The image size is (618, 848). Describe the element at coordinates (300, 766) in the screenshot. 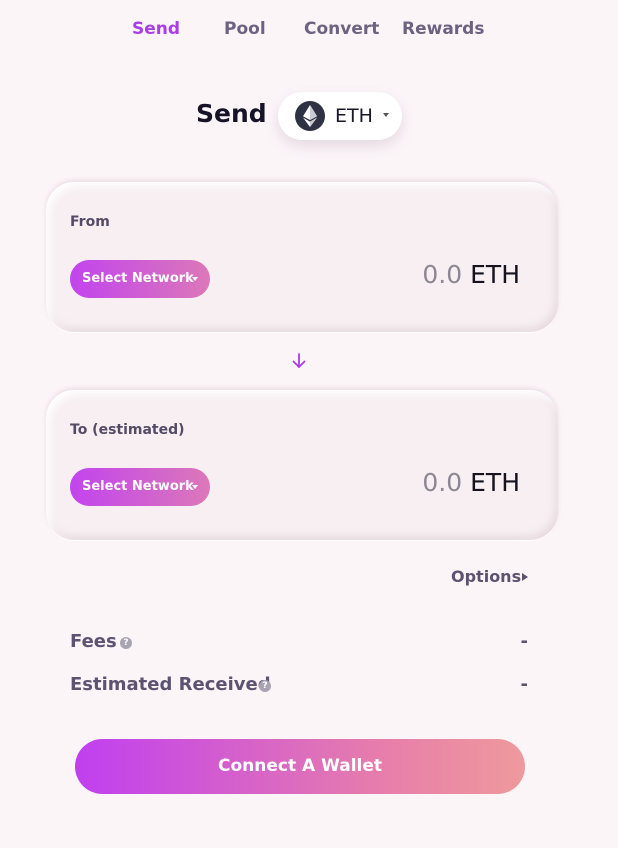

I see `connect-wallet-button: Connect A Wallet` at that location.